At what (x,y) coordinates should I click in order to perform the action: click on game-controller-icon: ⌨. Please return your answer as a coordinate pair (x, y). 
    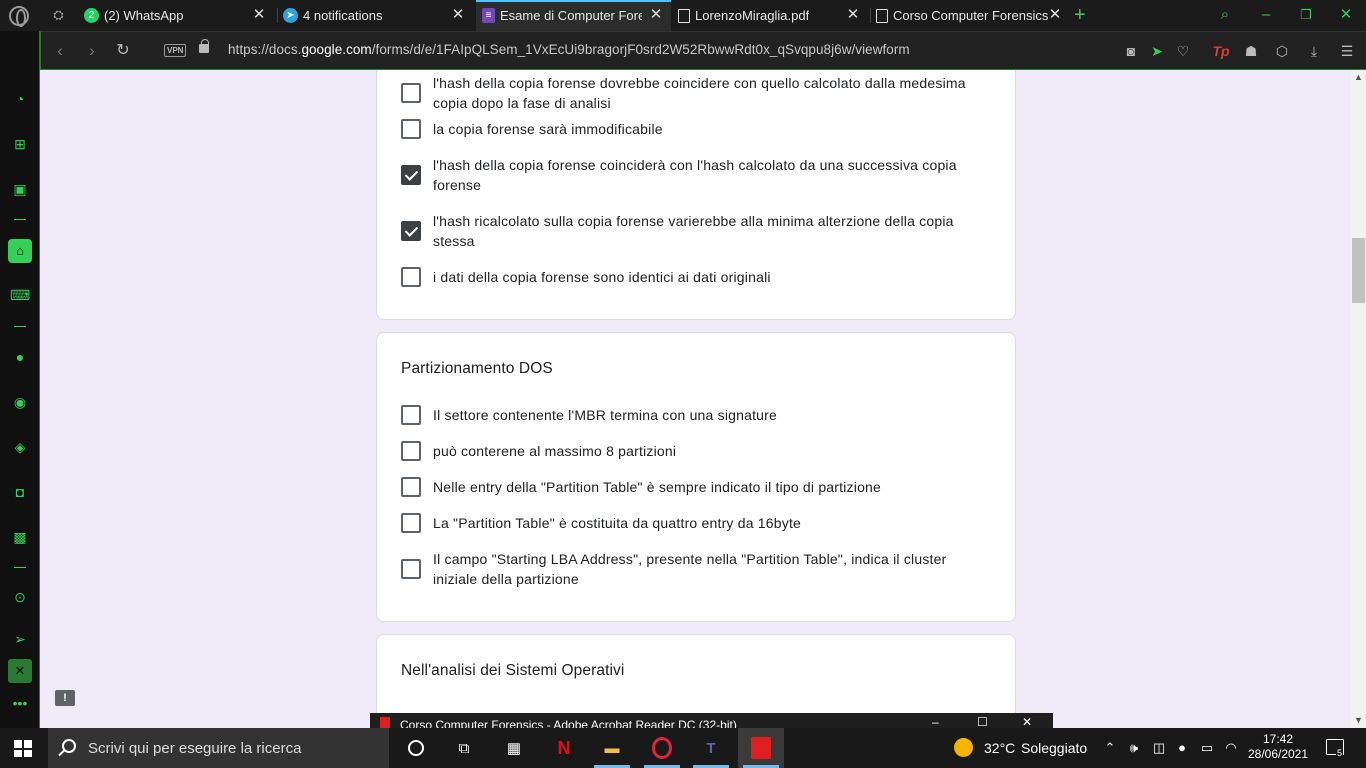
    Looking at the image, I should click on (20, 295).